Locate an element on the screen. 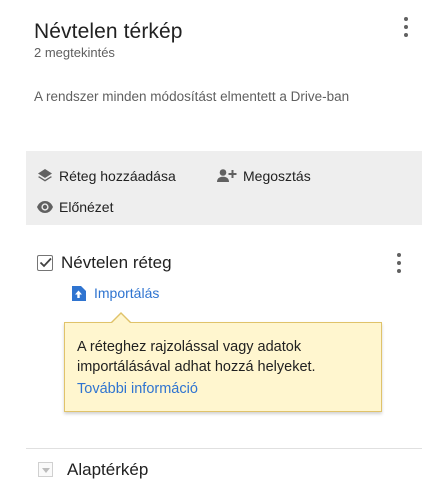 The image size is (422, 480). add-layer-label: Réteg hozzáadása is located at coordinates (117, 176).